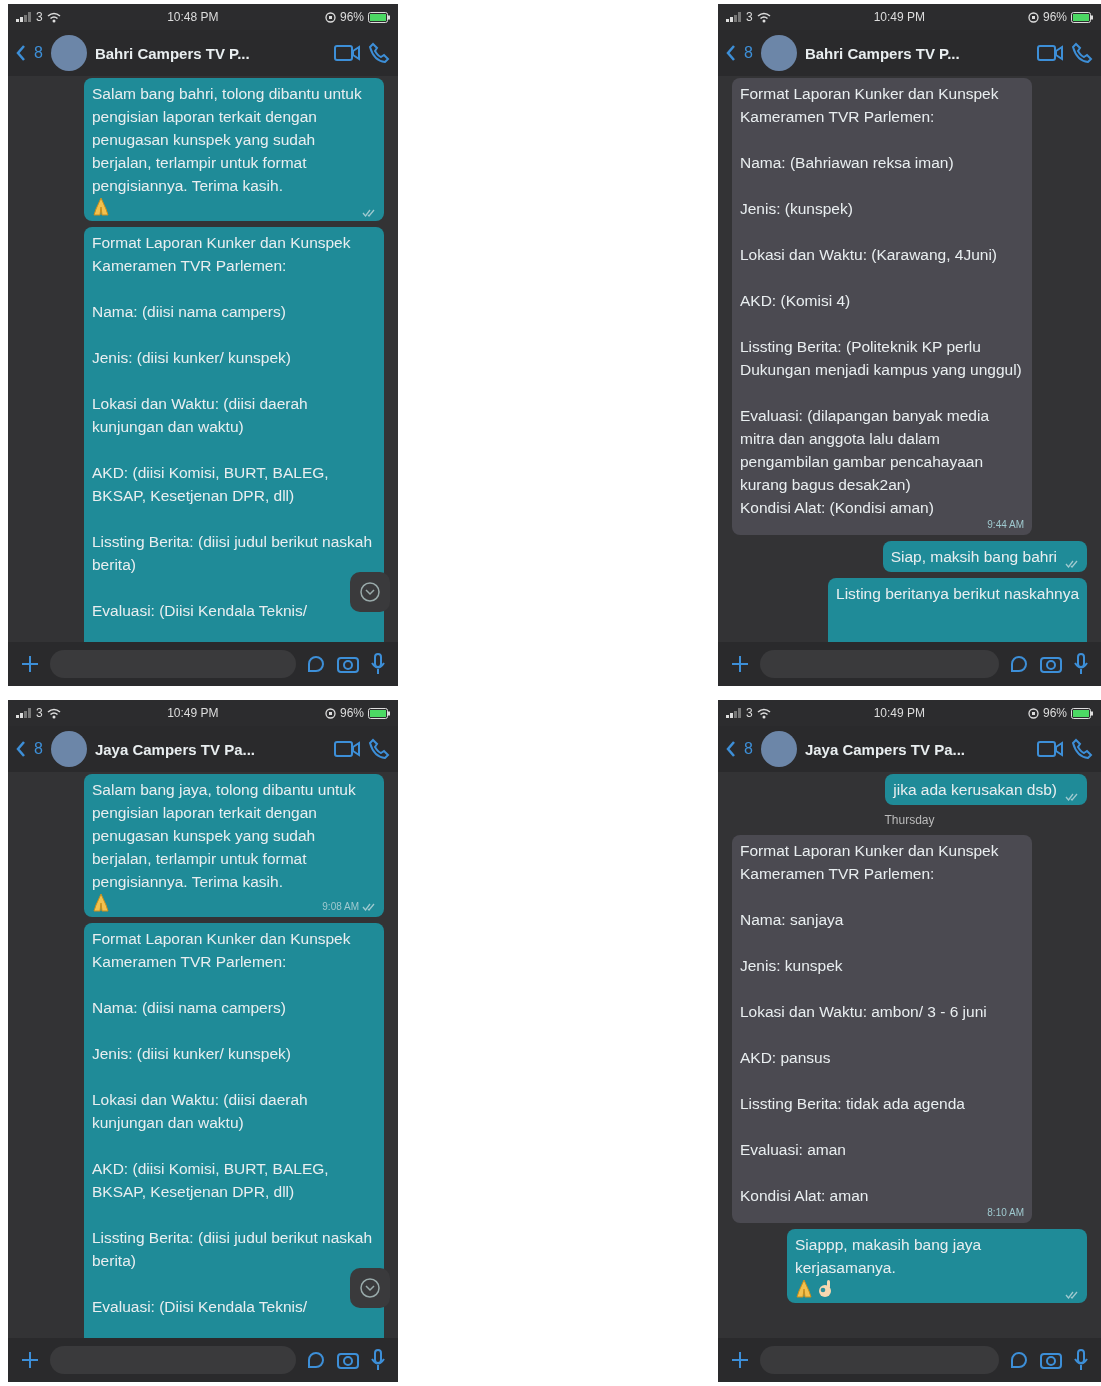 This screenshot has height=1386, width=1101. Describe the element at coordinates (234, 845) in the screenshot. I see `sent-message: Salam bang jaya, tolong dibantu untuk pengisian laporan terkait dengan penugasan kunspek yang sudah berjalan, terlampir untuk format pengisiannya. Terima kasih. 9:08 AM` at that location.